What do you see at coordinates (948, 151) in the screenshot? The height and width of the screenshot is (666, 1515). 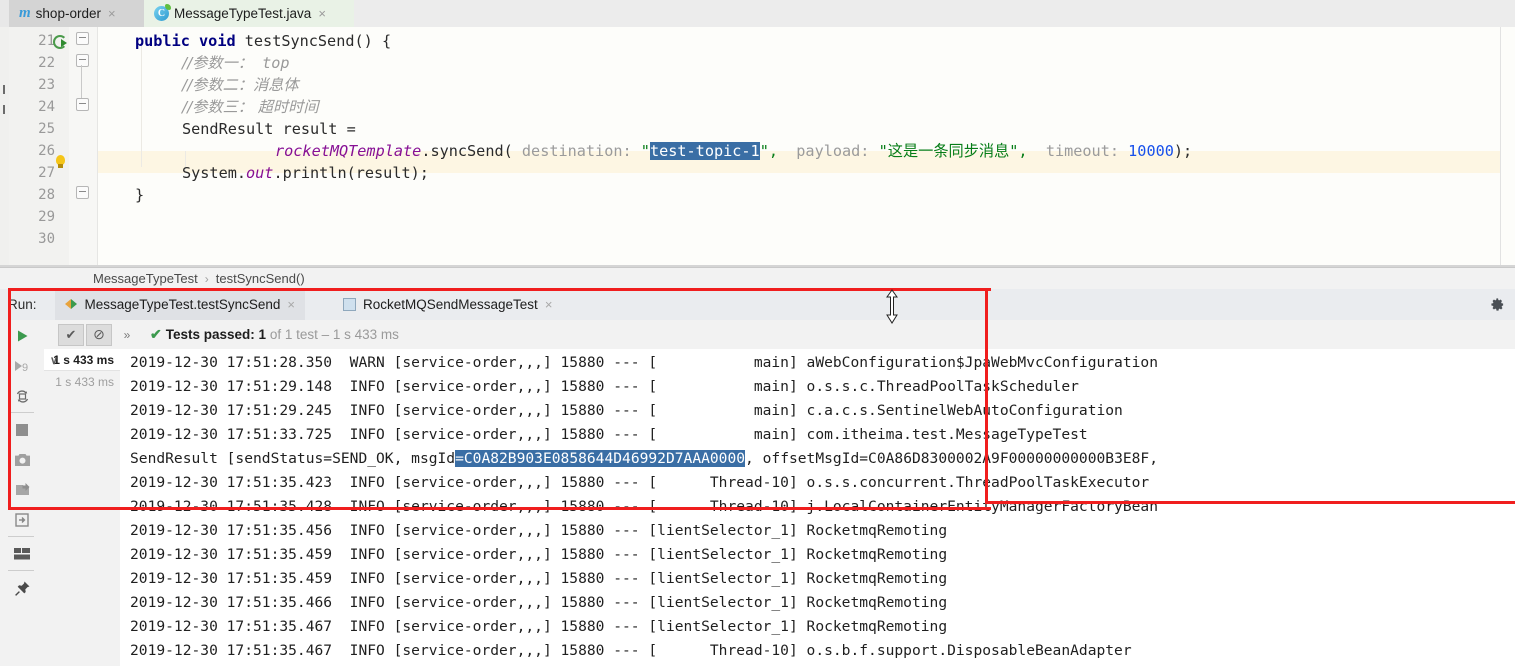 I see `payload-literal: 这是一条同步消息` at bounding box center [948, 151].